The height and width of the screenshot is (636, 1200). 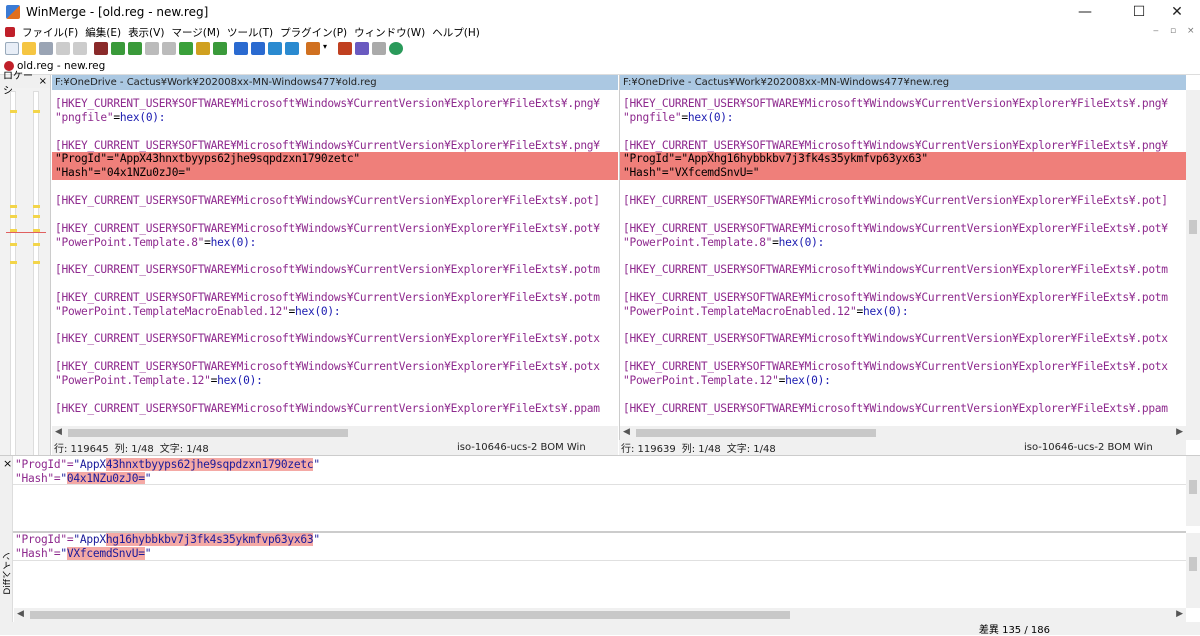 What do you see at coordinates (456, 32) in the screenshot?
I see `menu-help: ヘルプ(H)` at bounding box center [456, 32].